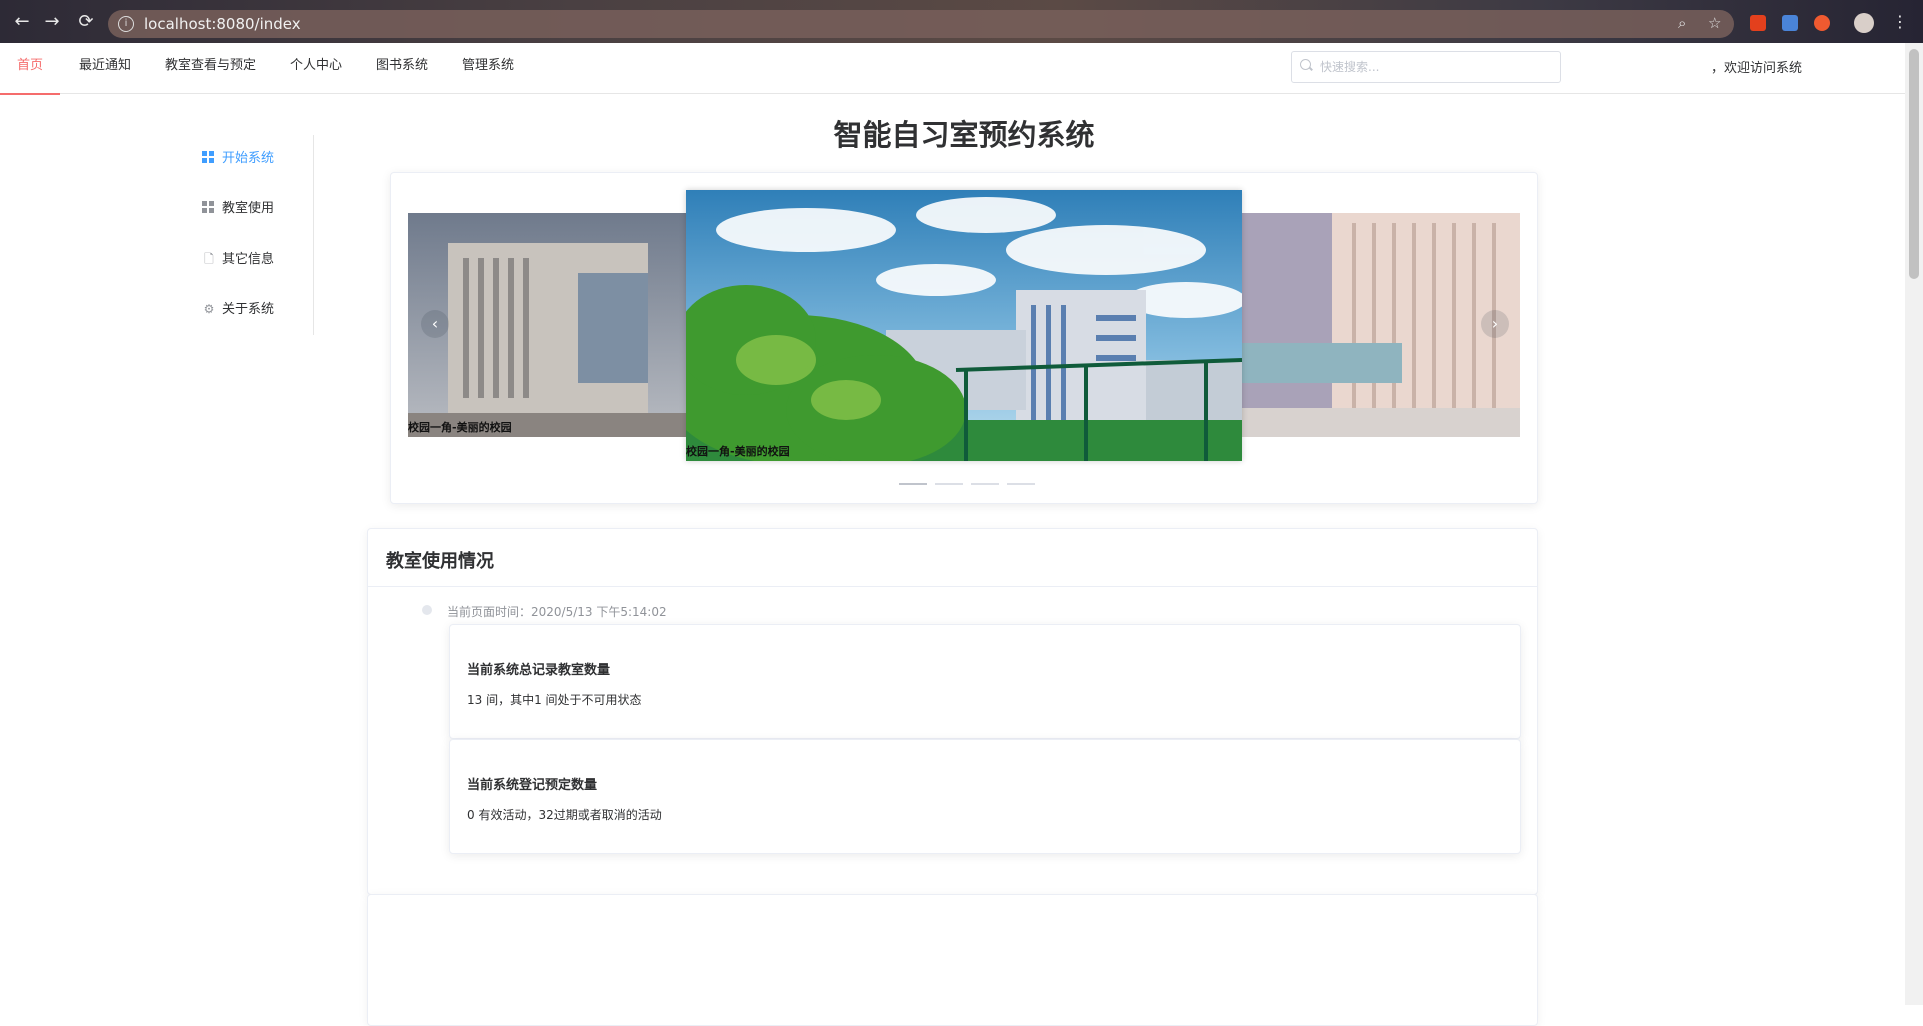 The height and width of the screenshot is (1026, 1923). Describe the element at coordinates (440, 561) in the screenshot. I see `usage-card-title: 教室使用情况` at that location.